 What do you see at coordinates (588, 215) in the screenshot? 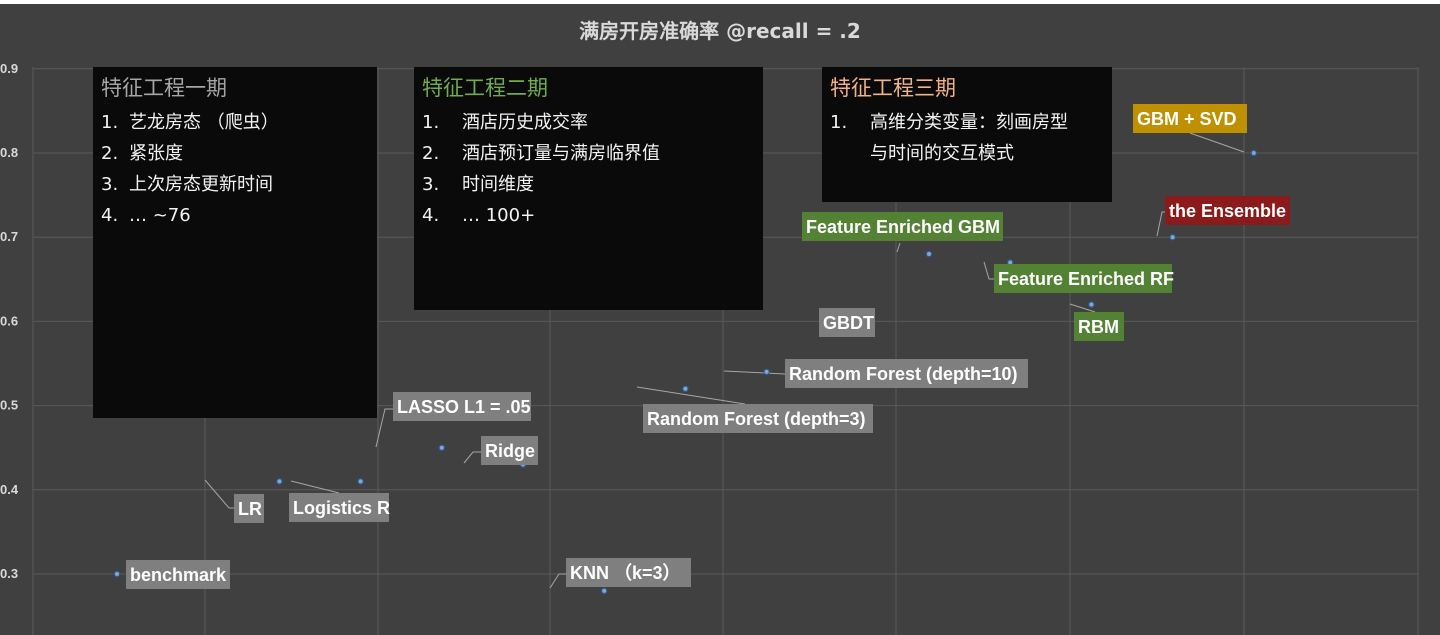
I see `phase-list-item: 4. … 100+` at bounding box center [588, 215].